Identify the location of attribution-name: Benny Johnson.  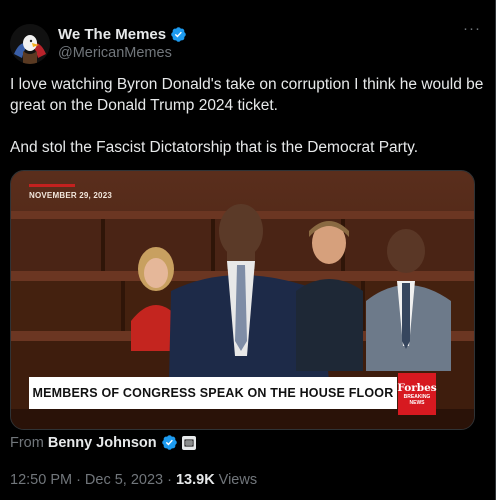
(102, 443).